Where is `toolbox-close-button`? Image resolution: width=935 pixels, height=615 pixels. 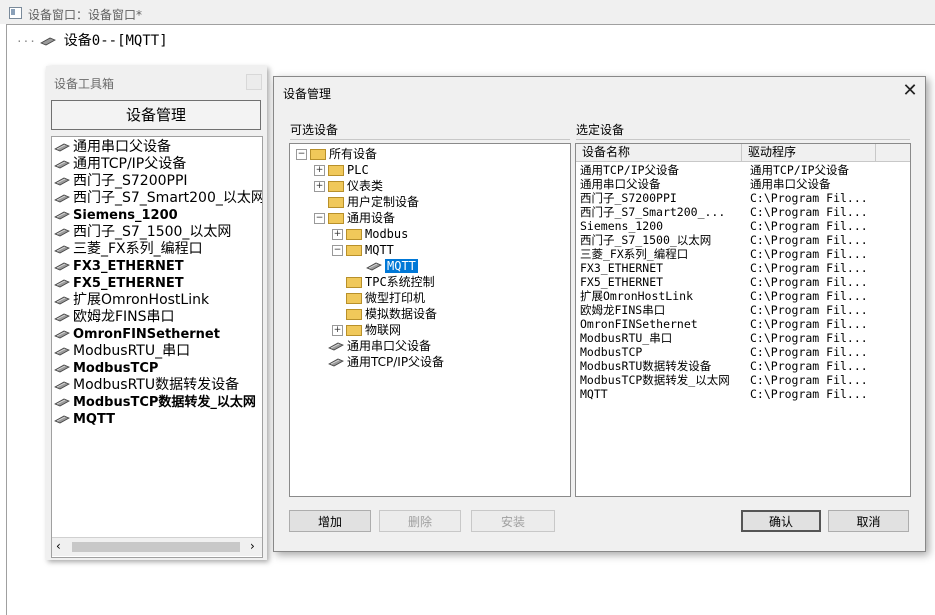
toolbox-close-button is located at coordinates (254, 82).